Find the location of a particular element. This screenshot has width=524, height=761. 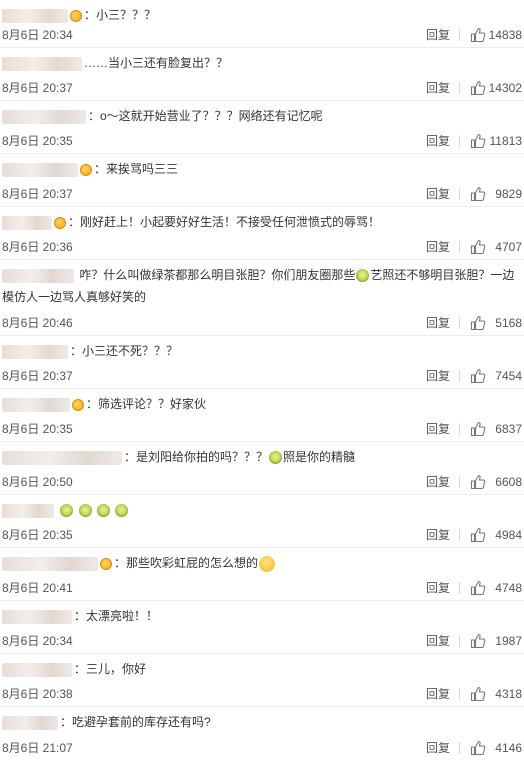

comment-content: ：吃避孕套前的库存还有吗? is located at coordinates (135, 722).